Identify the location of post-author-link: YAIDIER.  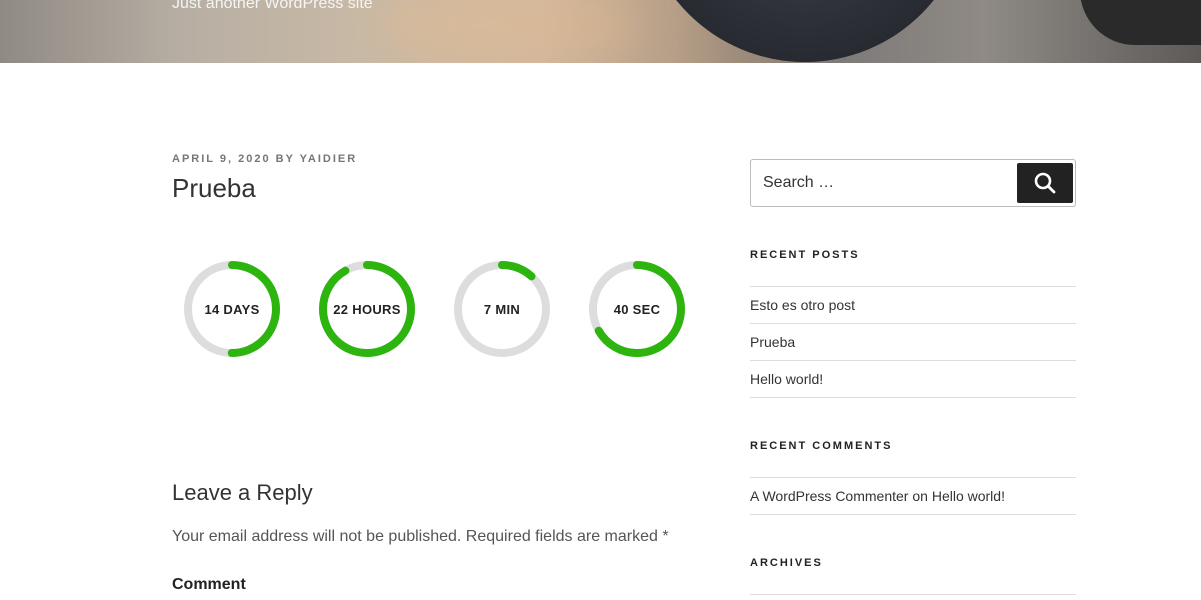
(329, 159).